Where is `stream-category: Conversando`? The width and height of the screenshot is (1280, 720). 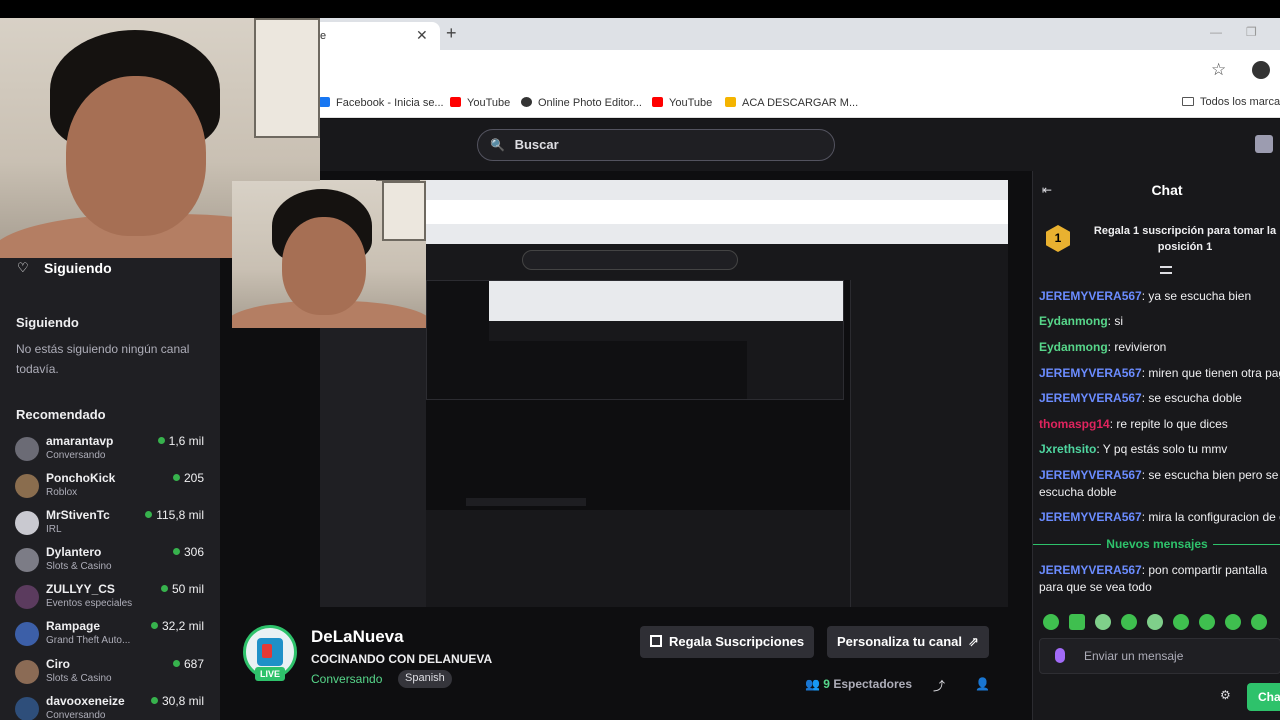
stream-category: Conversando is located at coordinates (346, 679).